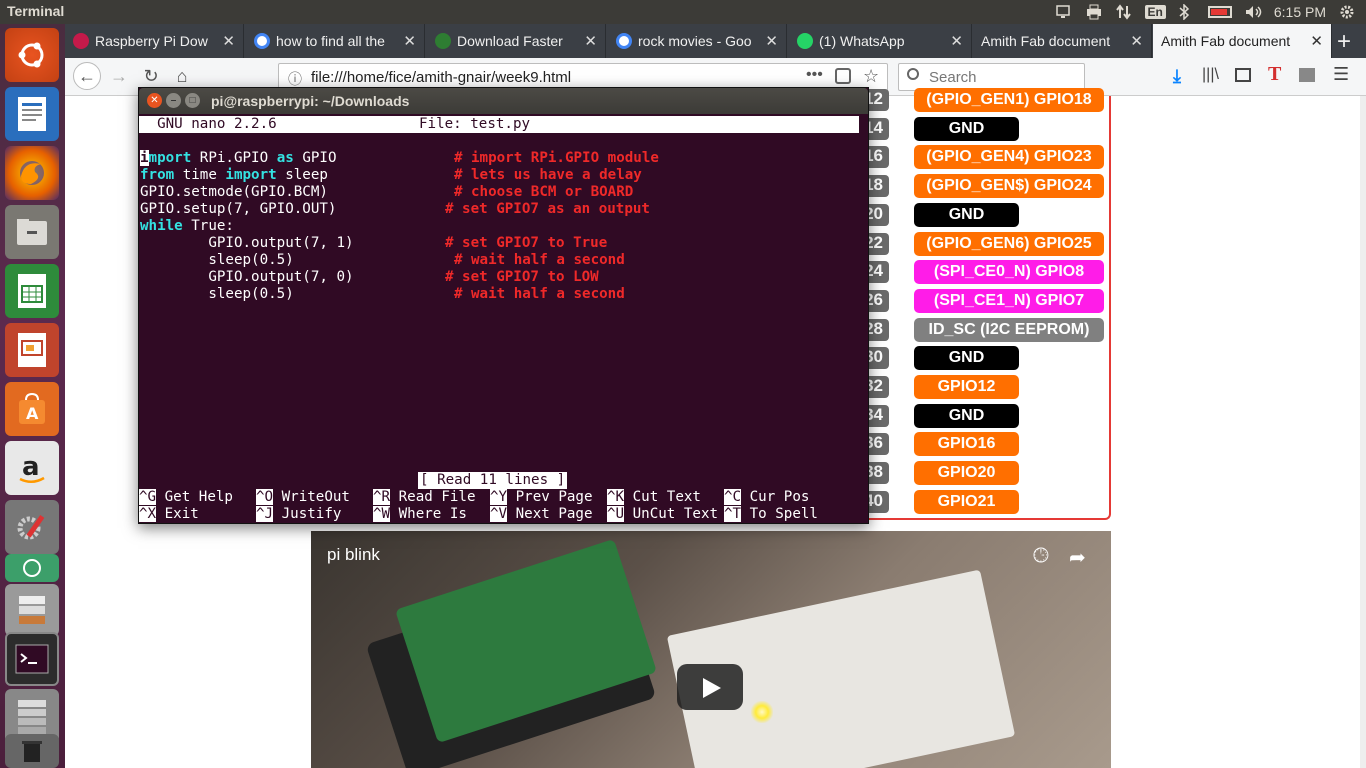  I want to click on shortcut-label: To Spell, so click(779, 514).